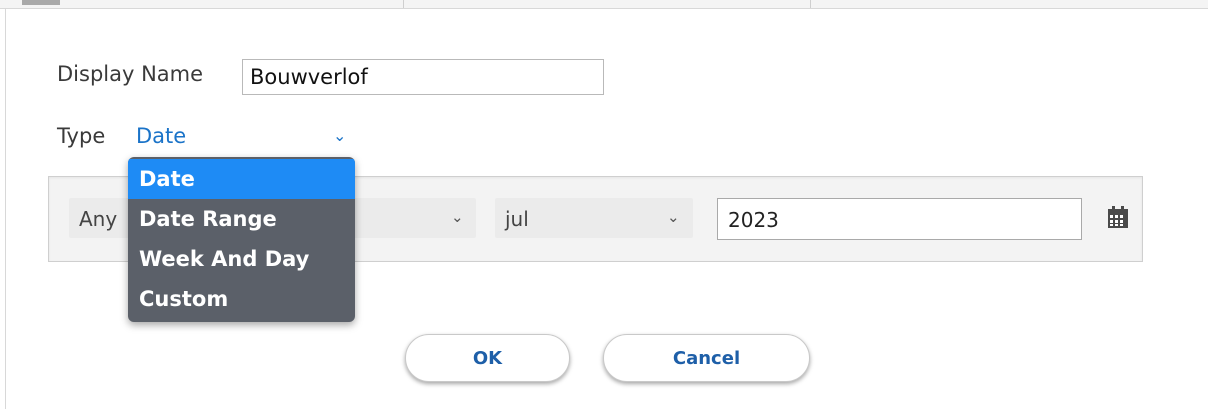 The image size is (1208, 409). What do you see at coordinates (98, 219) in the screenshot?
I see `day-select-value: Any` at bounding box center [98, 219].